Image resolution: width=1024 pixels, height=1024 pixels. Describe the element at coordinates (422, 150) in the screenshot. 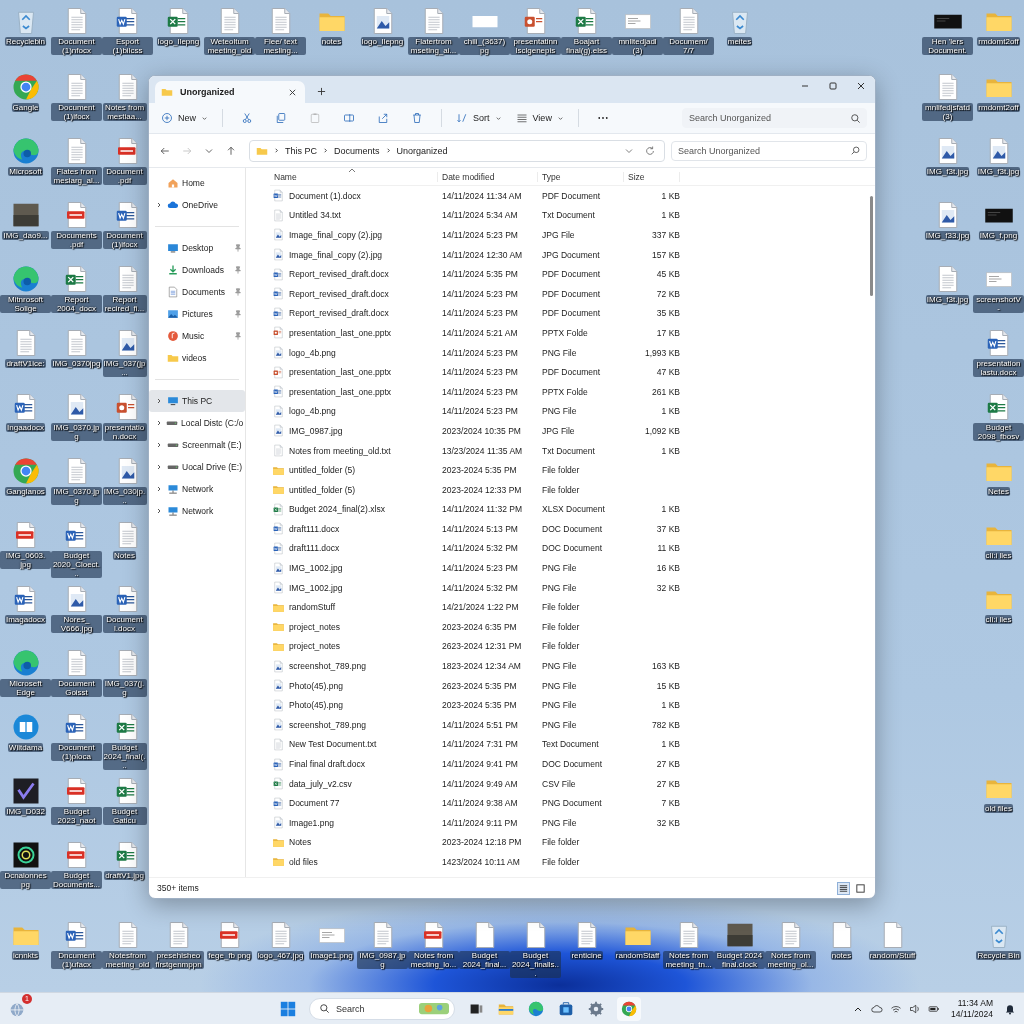

I see `breadcrumb-item: Unorganized` at that location.